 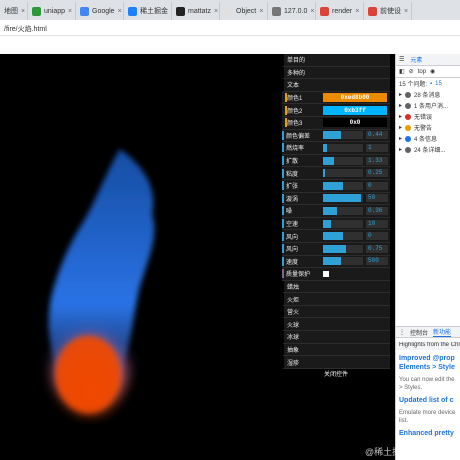 I want to click on boolean-checkbox, so click(x=326, y=273).